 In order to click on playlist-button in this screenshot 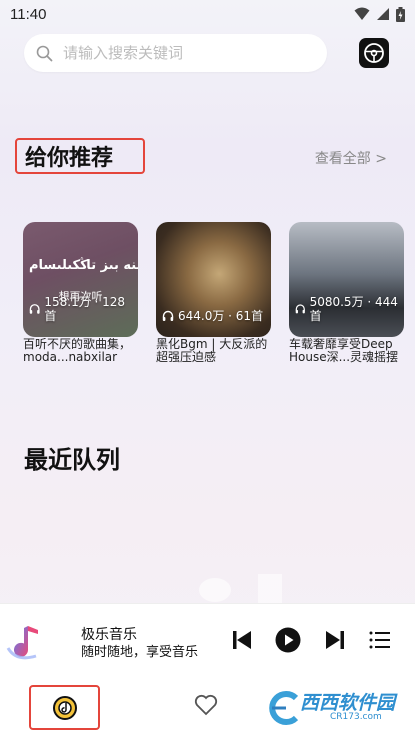, I will do `click(380, 640)`.